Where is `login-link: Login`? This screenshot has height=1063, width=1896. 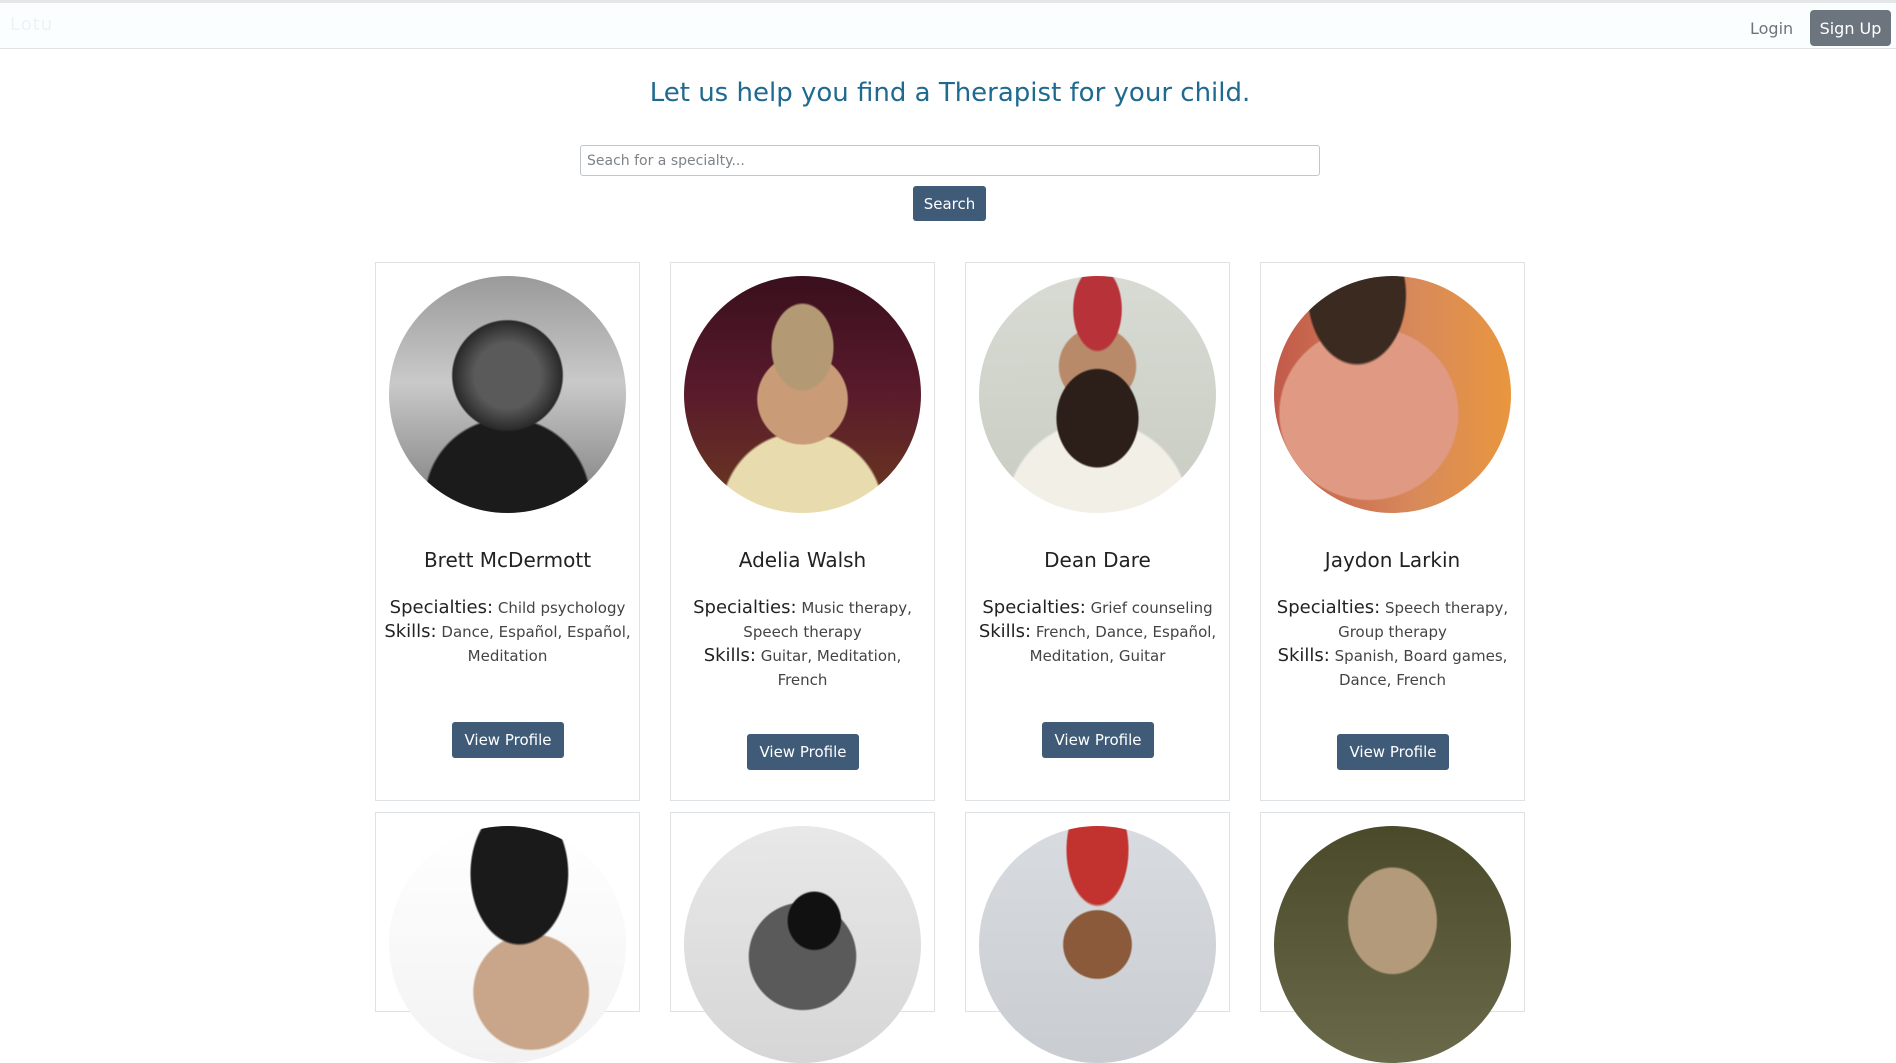
login-link: Login is located at coordinates (1771, 28).